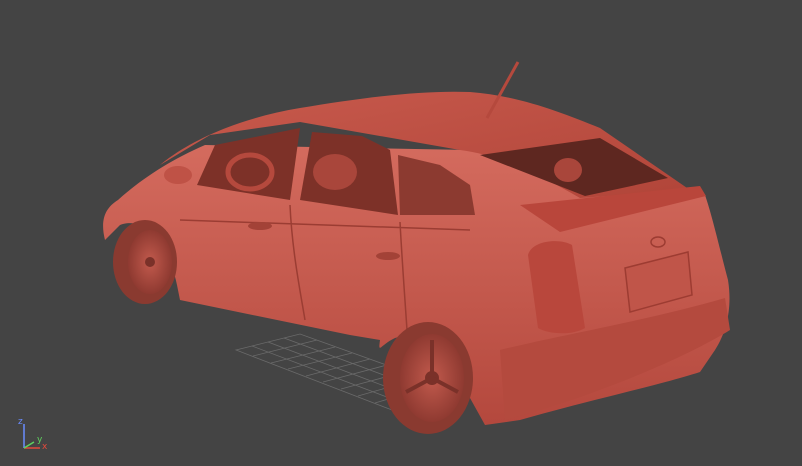 The image size is (802, 466). What do you see at coordinates (145, 262) in the screenshot?
I see `front-wheel` at bounding box center [145, 262].